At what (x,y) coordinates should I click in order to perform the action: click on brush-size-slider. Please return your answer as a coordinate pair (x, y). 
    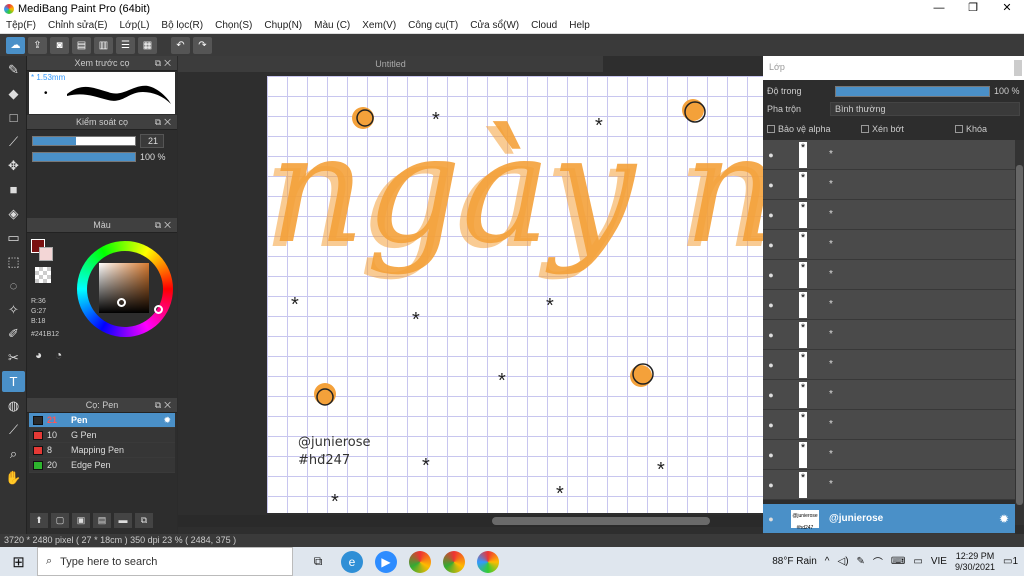
    Looking at the image, I should click on (84, 141).